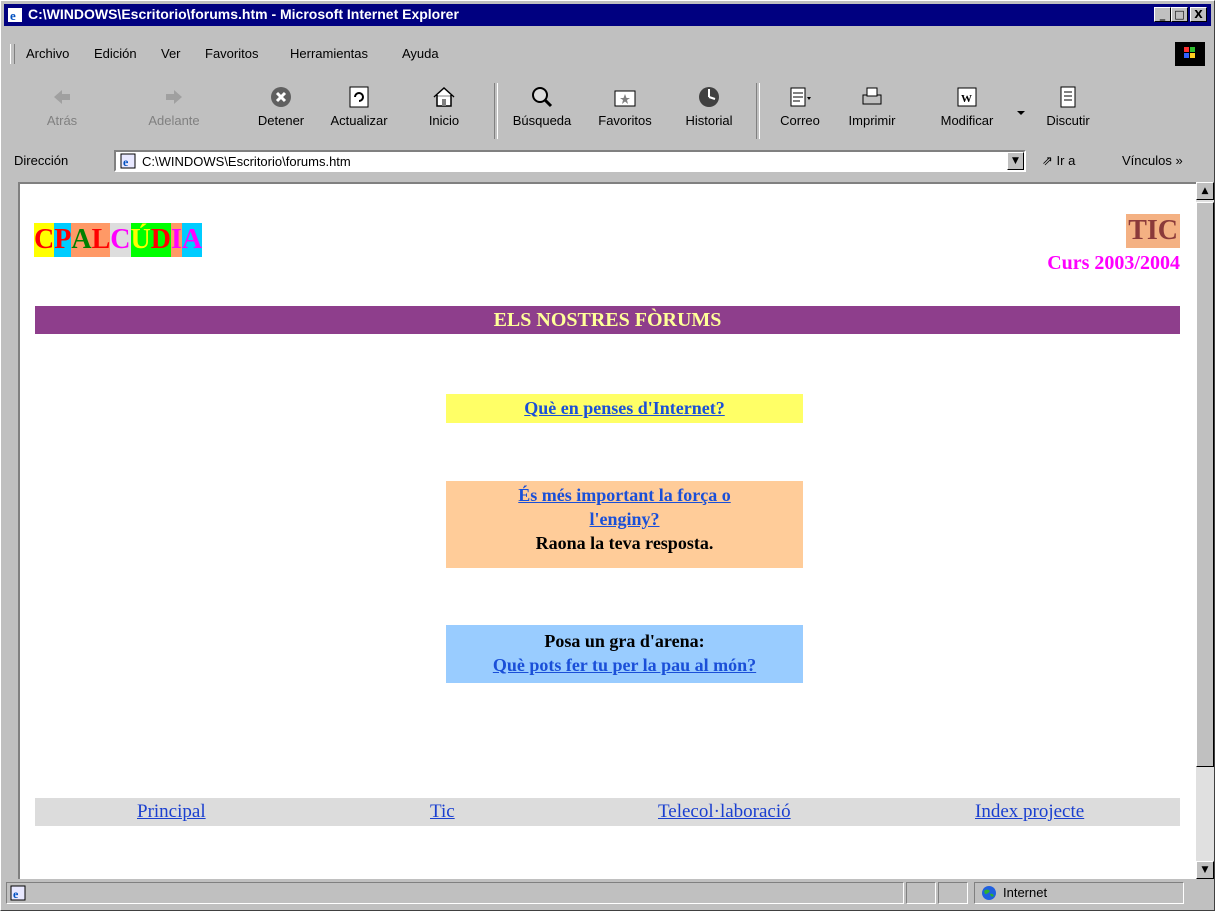 The height and width of the screenshot is (911, 1215). I want to click on history-icon, so click(709, 97).